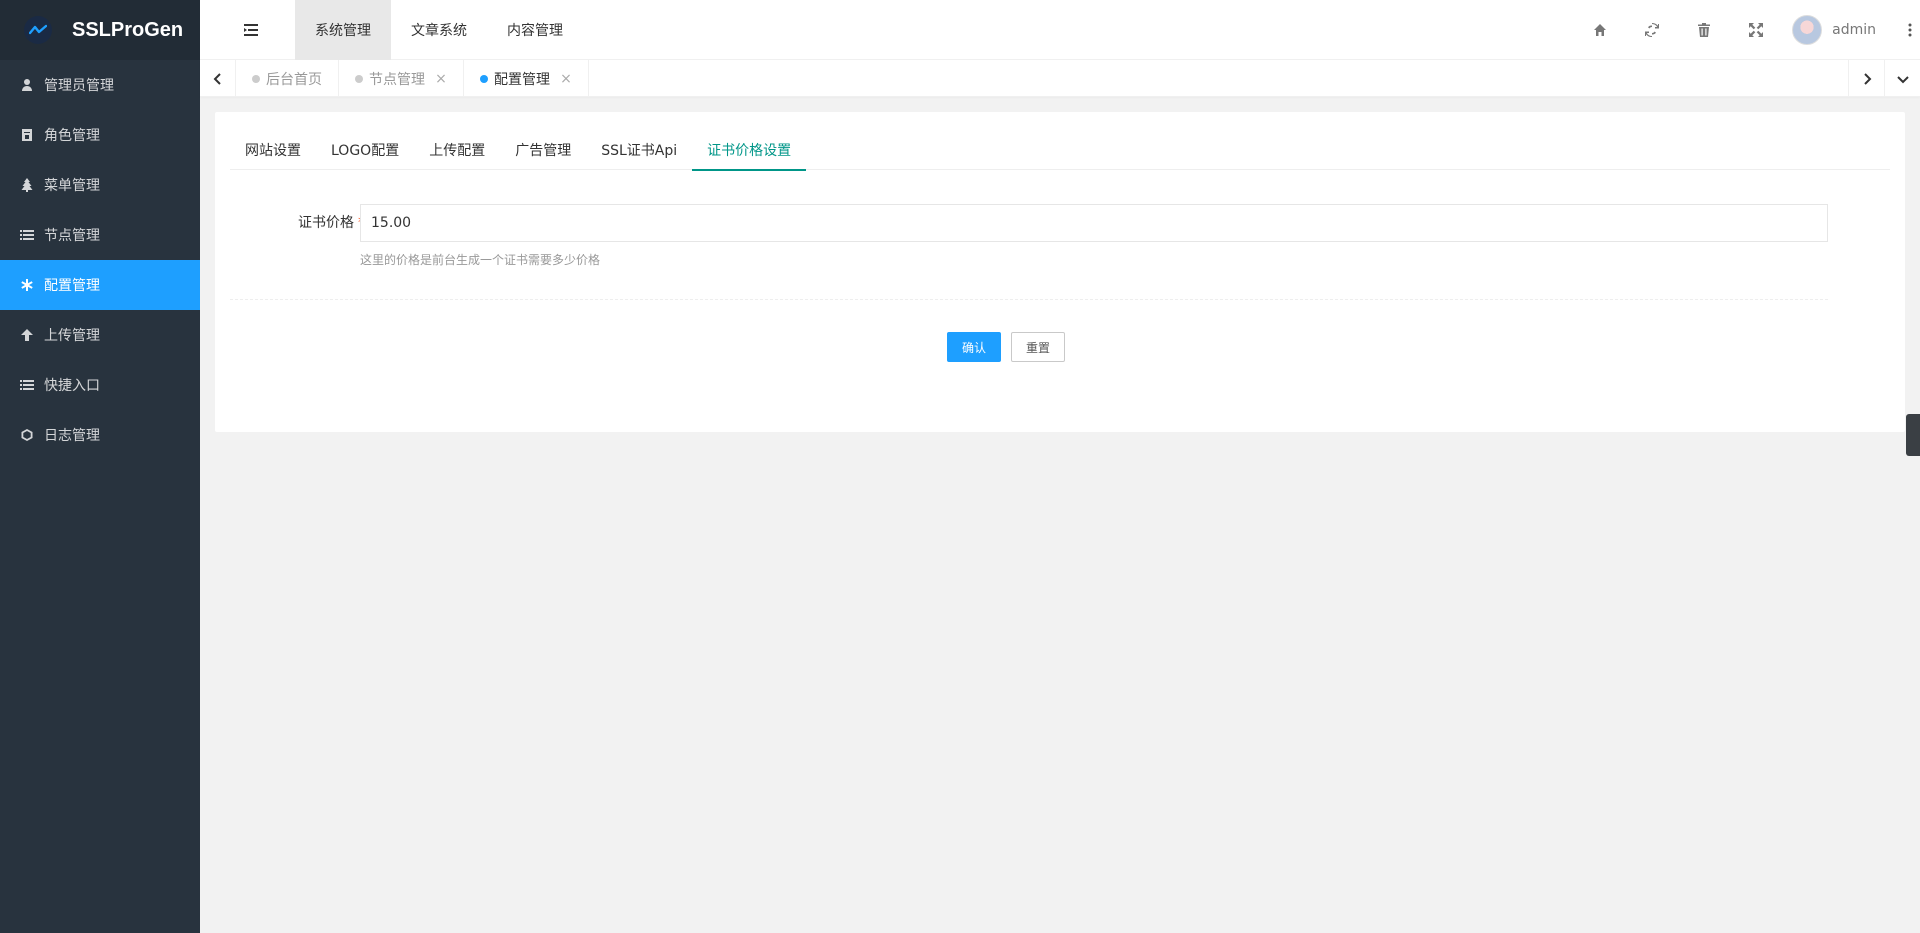 Image resolution: width=1920 pixels, height=933 pixels. What do you see at coordinates (27, 335) in the screenshot?
I see `arrow-up-icon` at bounding box center [27, 335].